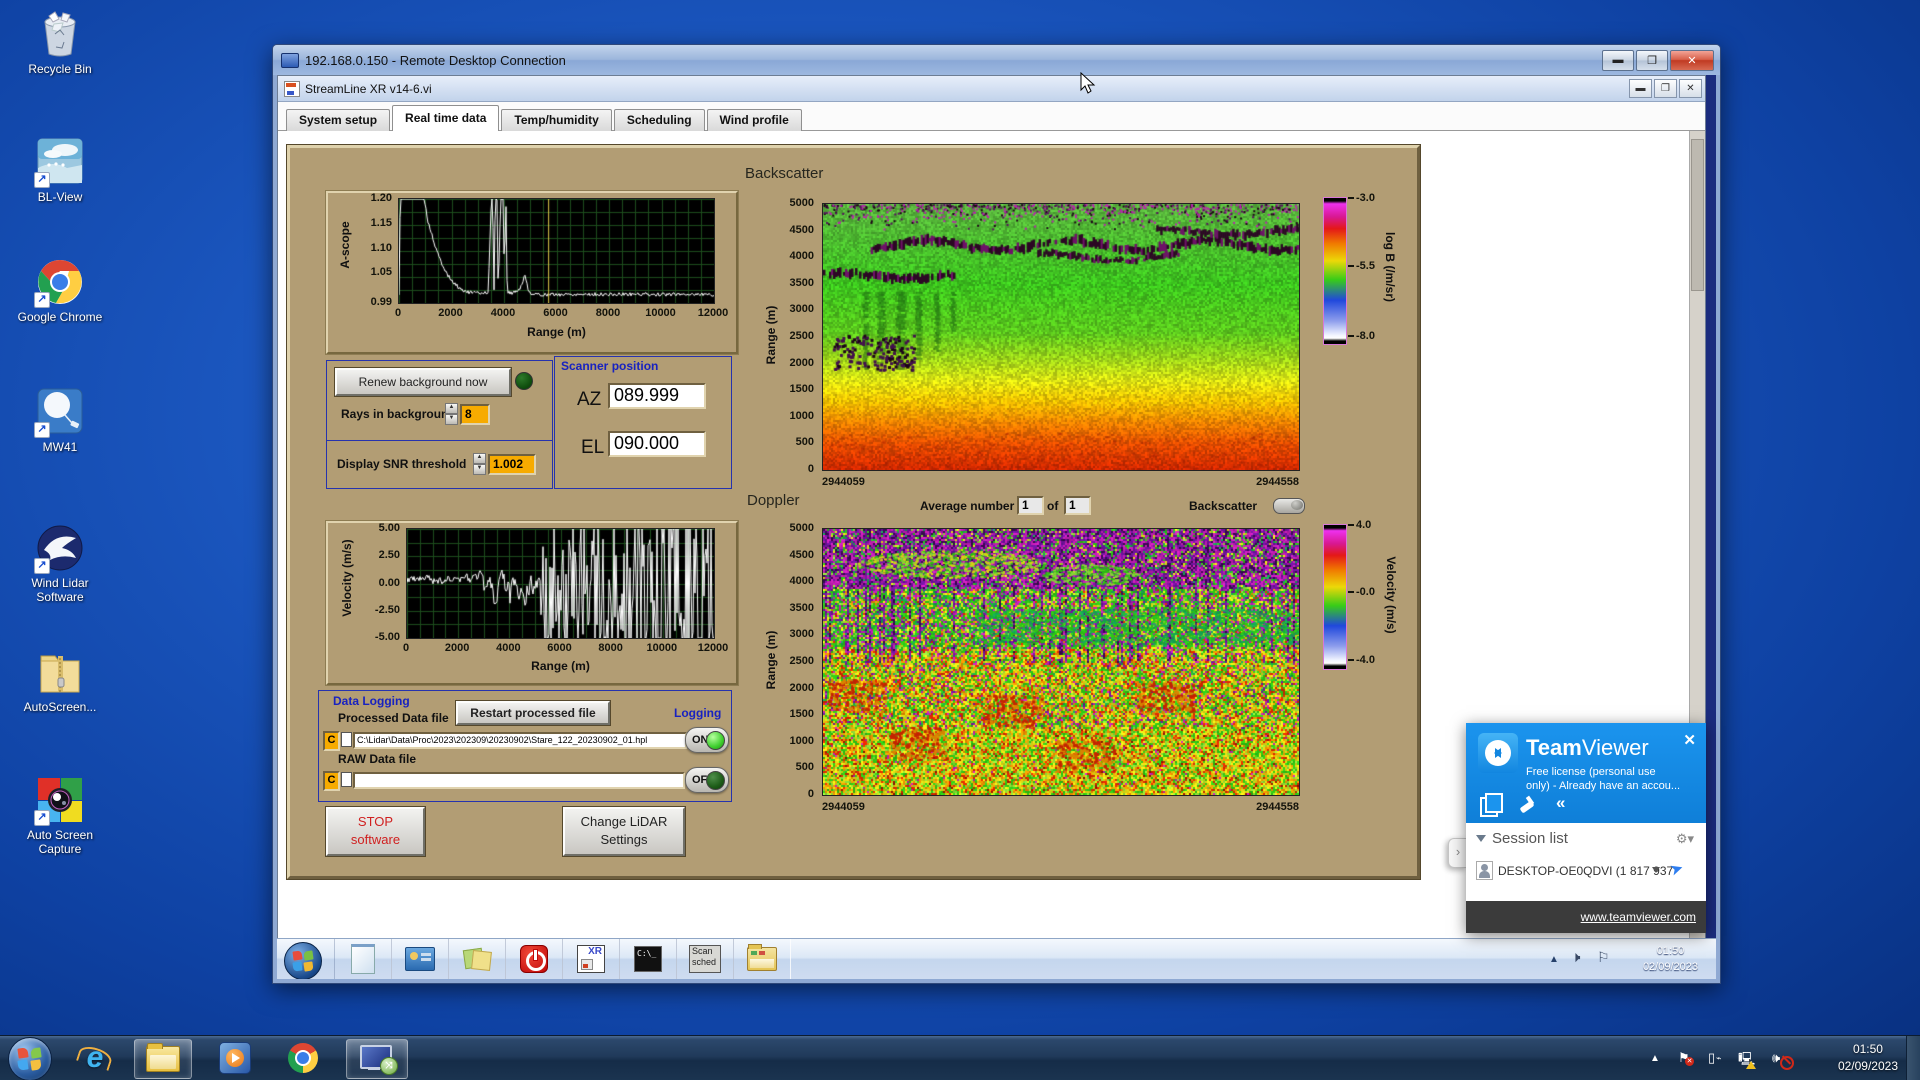 The width and height of the screenshot is (1920, 1080). Describe the element at coordinates (381, 222) in the screenshot. I see `y-tick: 1.15` at that location.